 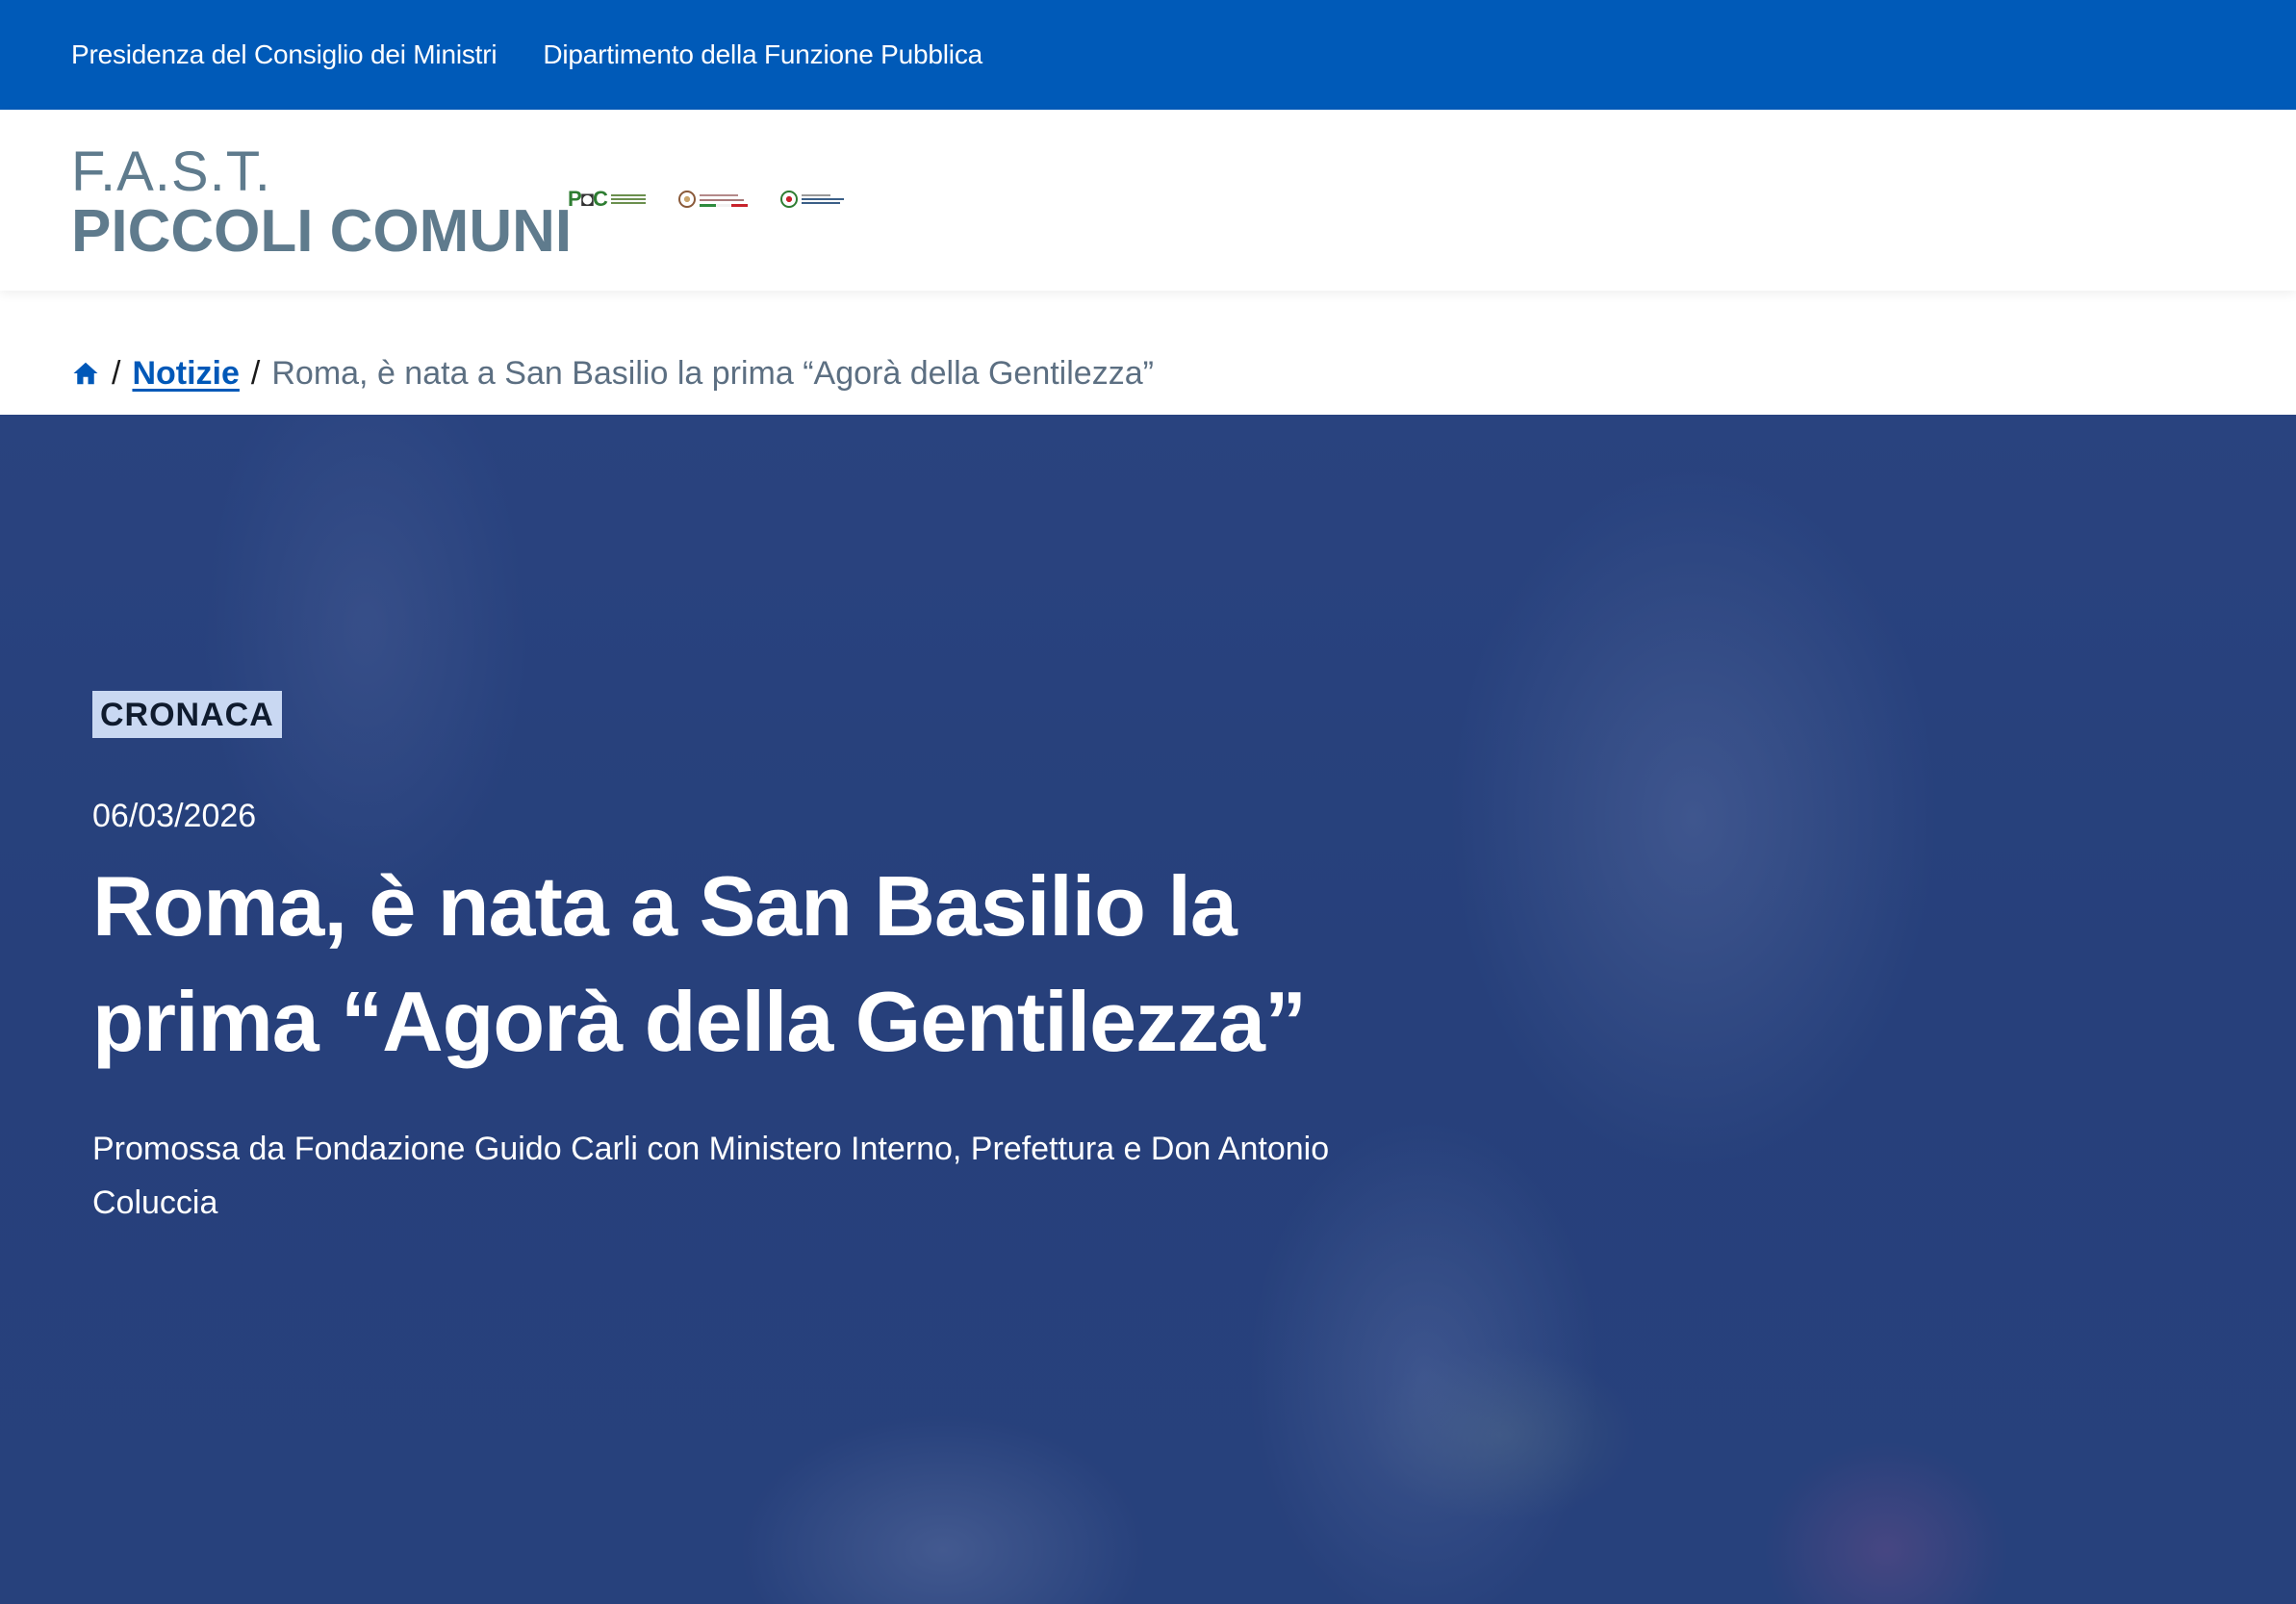 What do you see at coordinates (322, 231) in the screenshot?
I see `brand-line-2: PICCOLI COMUNI` at bounding box center [322, 231].